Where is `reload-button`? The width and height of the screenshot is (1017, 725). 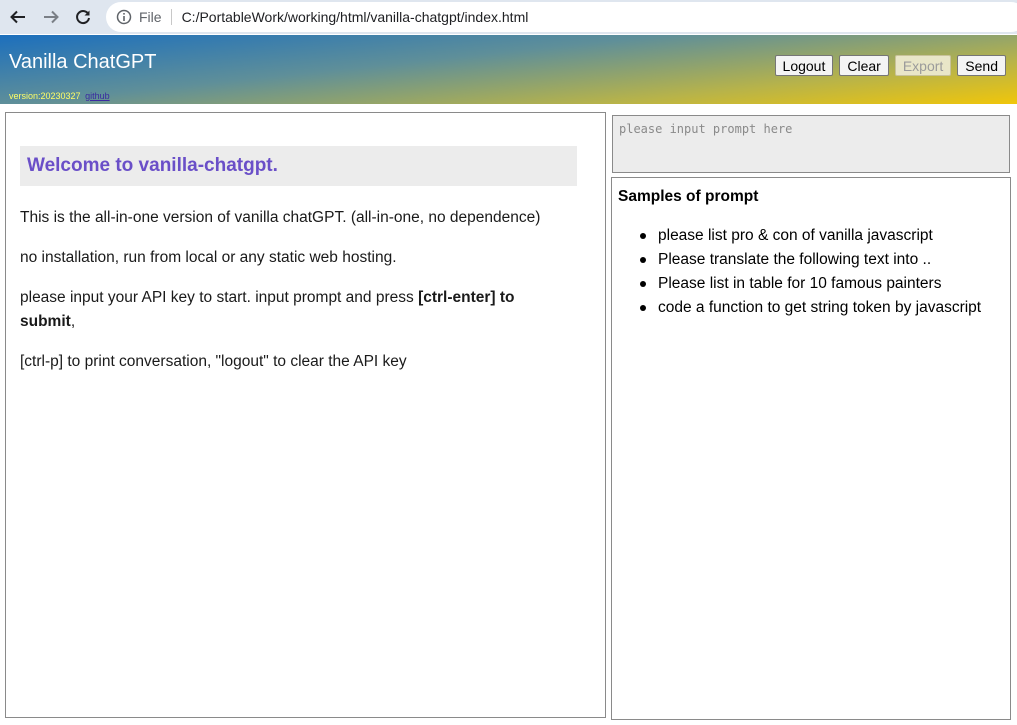 reload-button is located at coordinates (83, 17).